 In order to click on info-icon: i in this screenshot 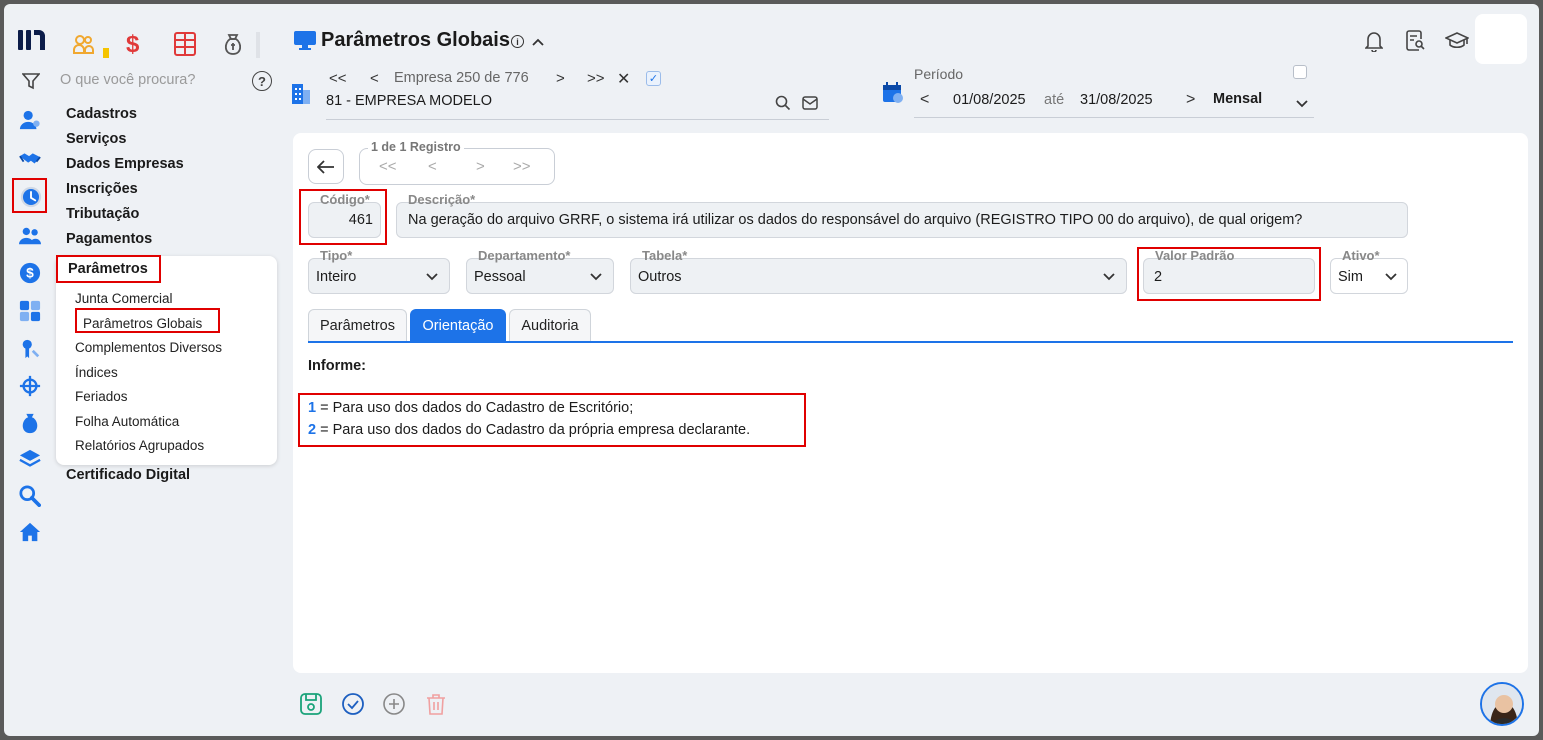, I will do `click(517, 41)`.